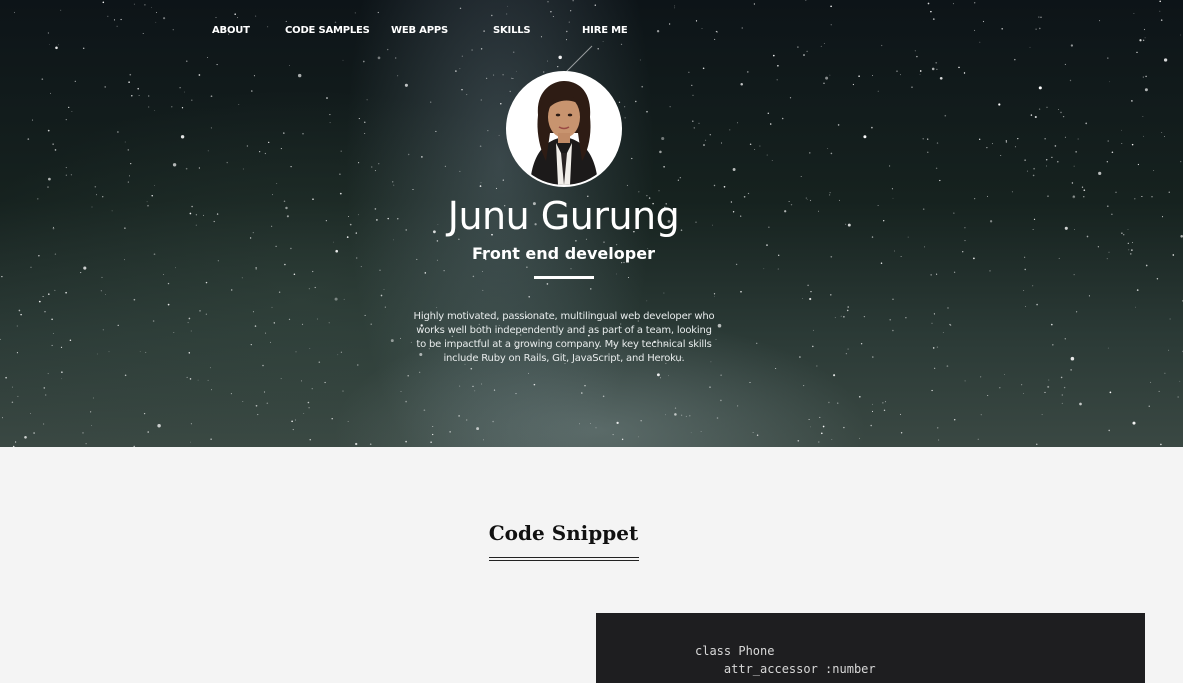  Describe the element at coordinates (327, 30) in the screenshot. I see `nav-item-code-samples: CODE SAMPLES` at that location.